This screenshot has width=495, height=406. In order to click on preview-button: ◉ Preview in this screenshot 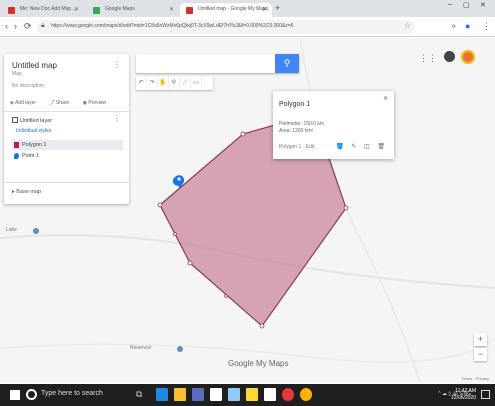, I will do `click(98, 103)`.